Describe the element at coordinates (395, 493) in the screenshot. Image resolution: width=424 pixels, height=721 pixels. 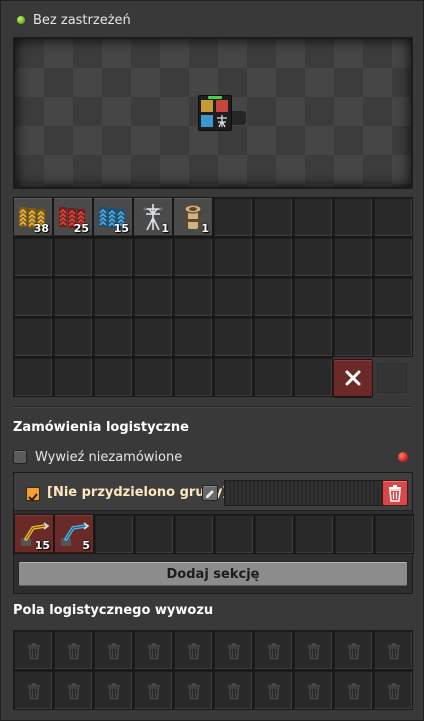
I see `delete-section-button` at that location.